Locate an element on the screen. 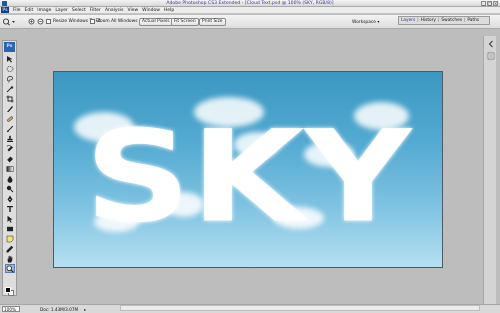 This screenshot has width=500, height=313. blur-icon is located at coordinates (10, 179).